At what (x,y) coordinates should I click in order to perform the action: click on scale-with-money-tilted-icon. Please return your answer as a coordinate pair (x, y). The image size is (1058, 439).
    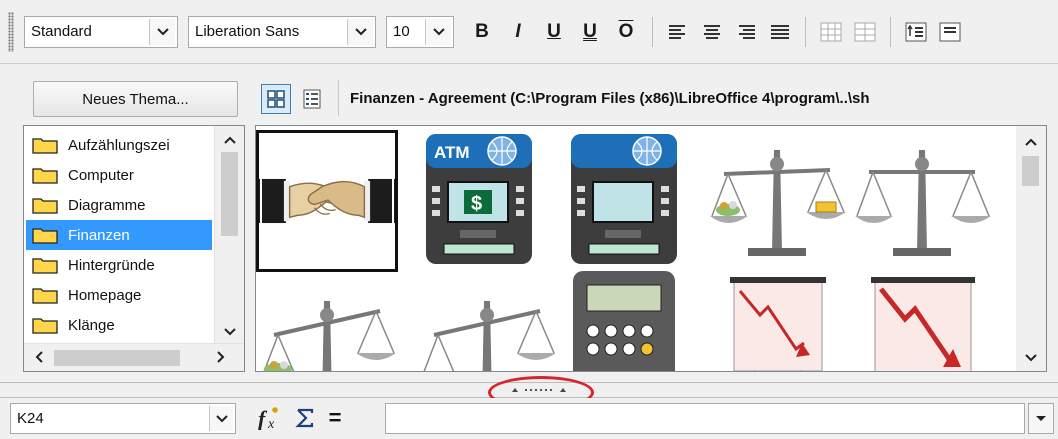
    Looking at the image, I should click on (329, 336).